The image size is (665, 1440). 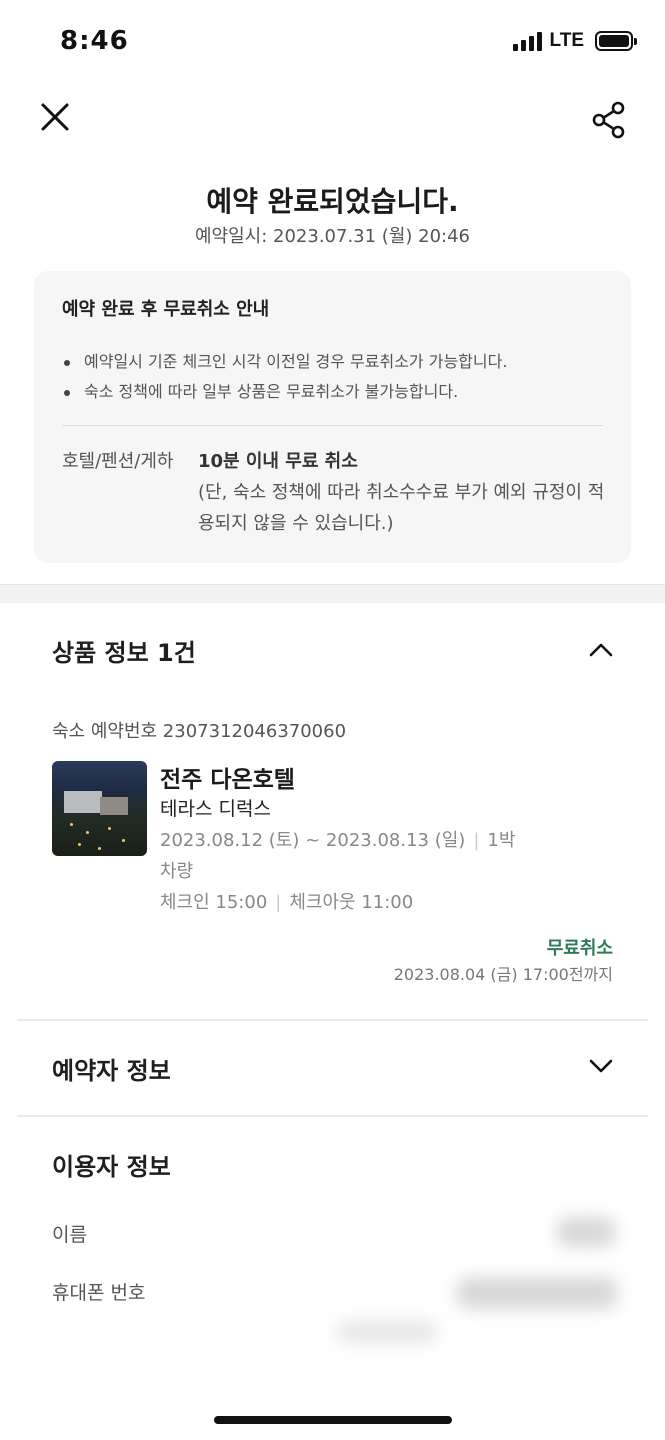 I want to click on divider, so click(x=332, y=425).